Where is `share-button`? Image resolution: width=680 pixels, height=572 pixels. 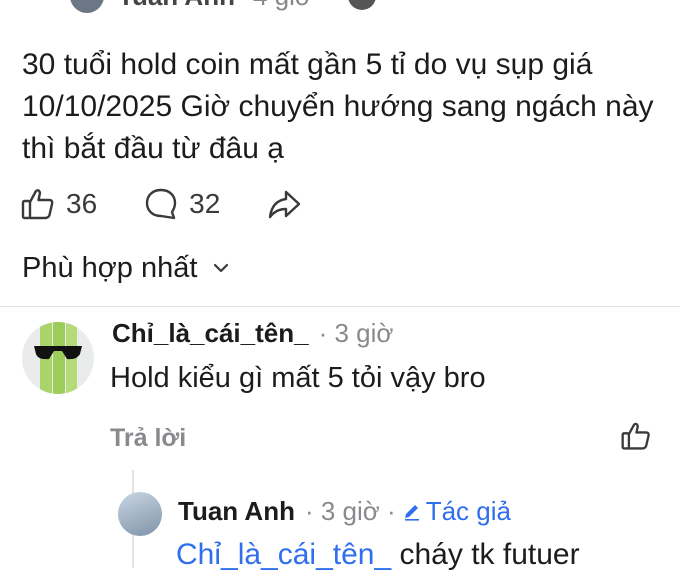 share-button is located at coordinates (289, 204).